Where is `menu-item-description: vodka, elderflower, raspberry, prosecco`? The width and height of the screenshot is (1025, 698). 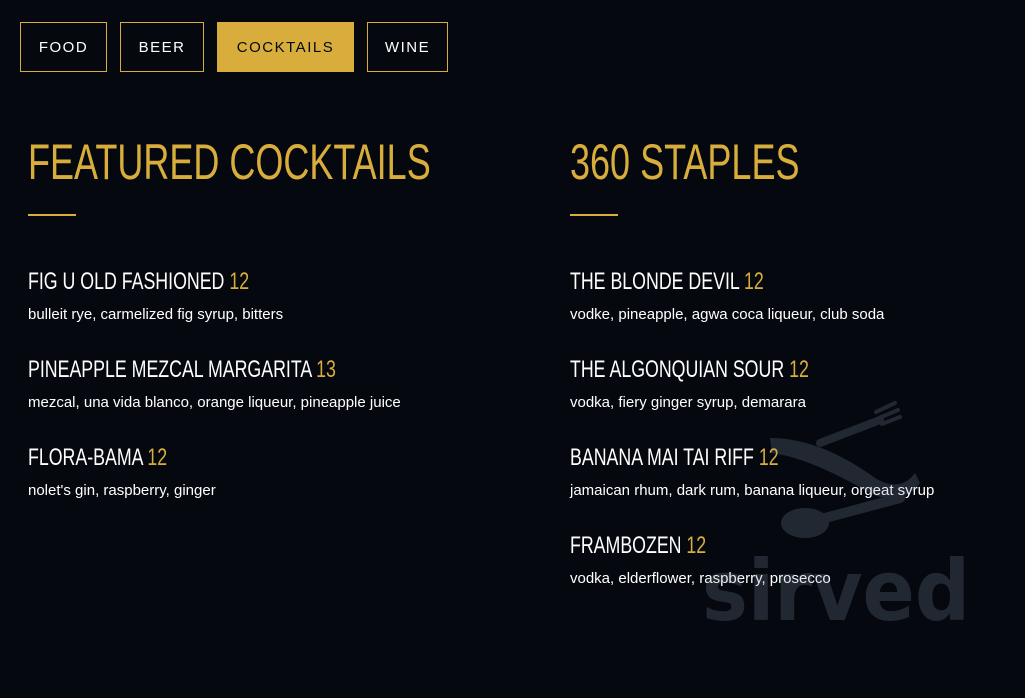
menu-item-description: vodka, elderflower, raspberry, prosecco is located at coordinates (700, 578).